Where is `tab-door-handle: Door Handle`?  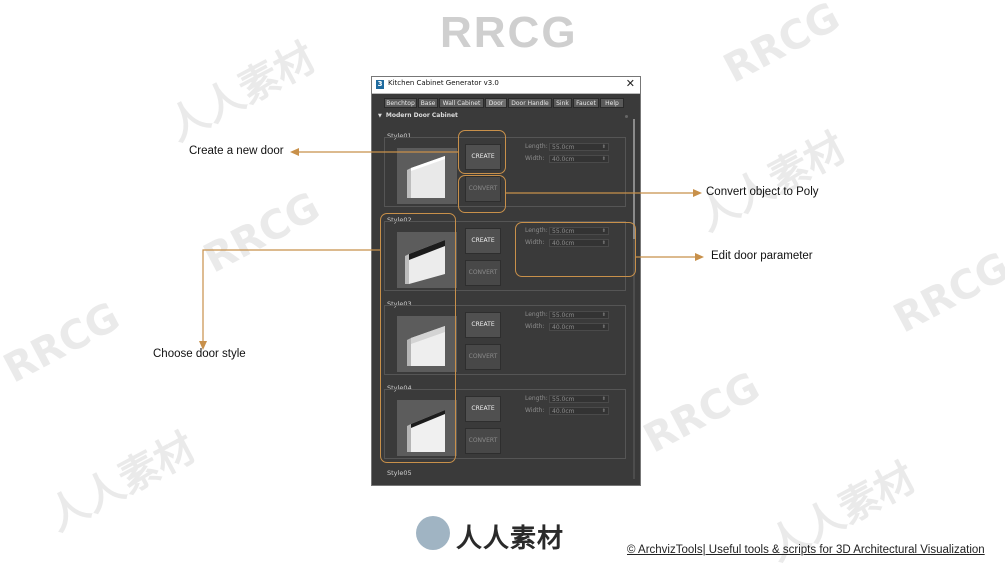
tab-door-handle: Door Handle is located at coordinates (530, 103).